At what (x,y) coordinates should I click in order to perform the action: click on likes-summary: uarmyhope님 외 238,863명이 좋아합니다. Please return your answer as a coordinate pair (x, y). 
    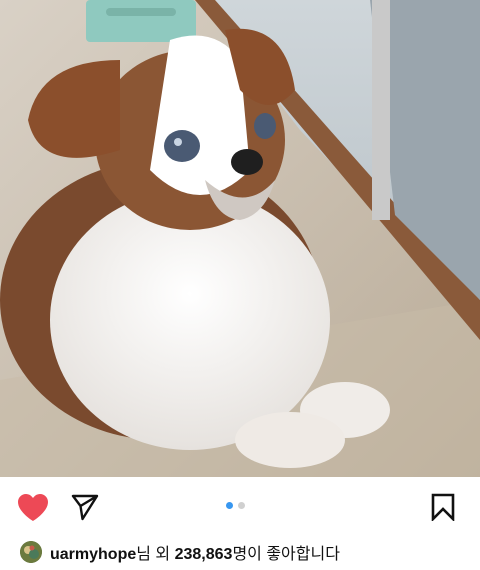
    Looking at the image, I should click on (240, 552).